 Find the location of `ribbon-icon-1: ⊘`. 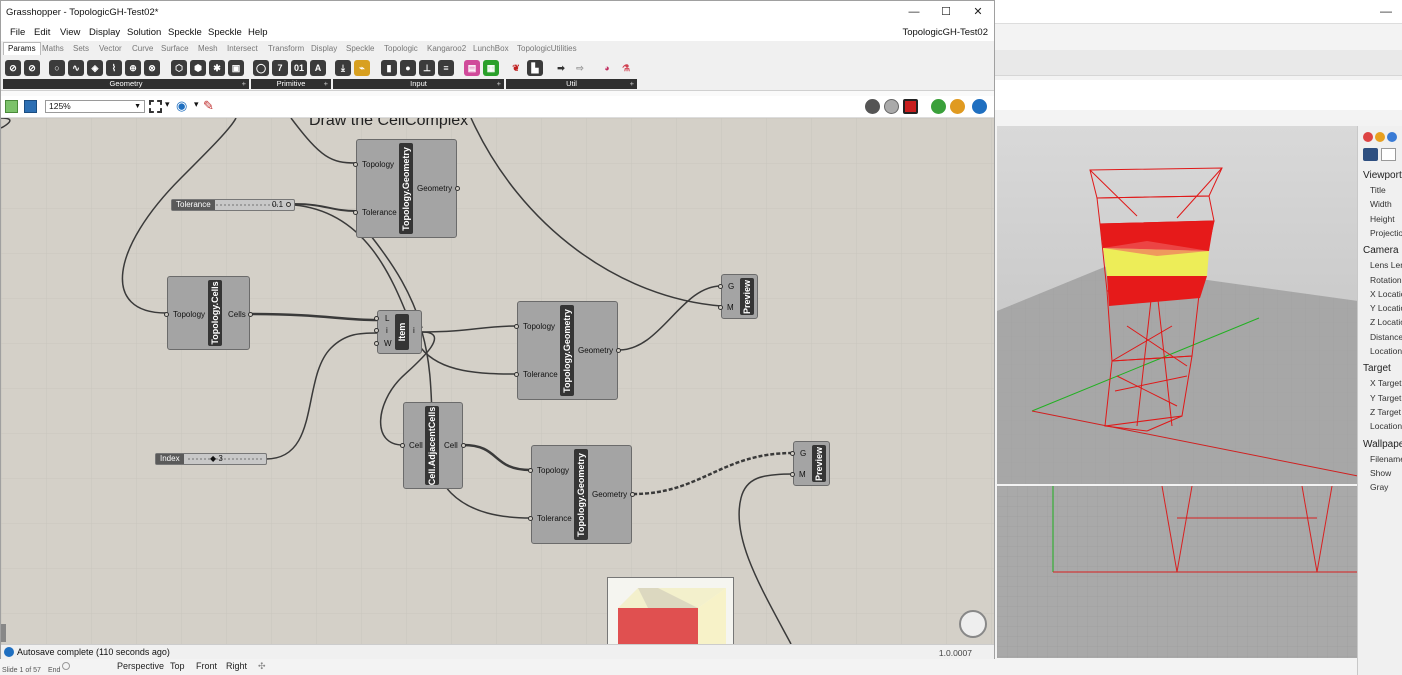

ribbon-icon-1: ⊘ is located at coordinates (13, 68).